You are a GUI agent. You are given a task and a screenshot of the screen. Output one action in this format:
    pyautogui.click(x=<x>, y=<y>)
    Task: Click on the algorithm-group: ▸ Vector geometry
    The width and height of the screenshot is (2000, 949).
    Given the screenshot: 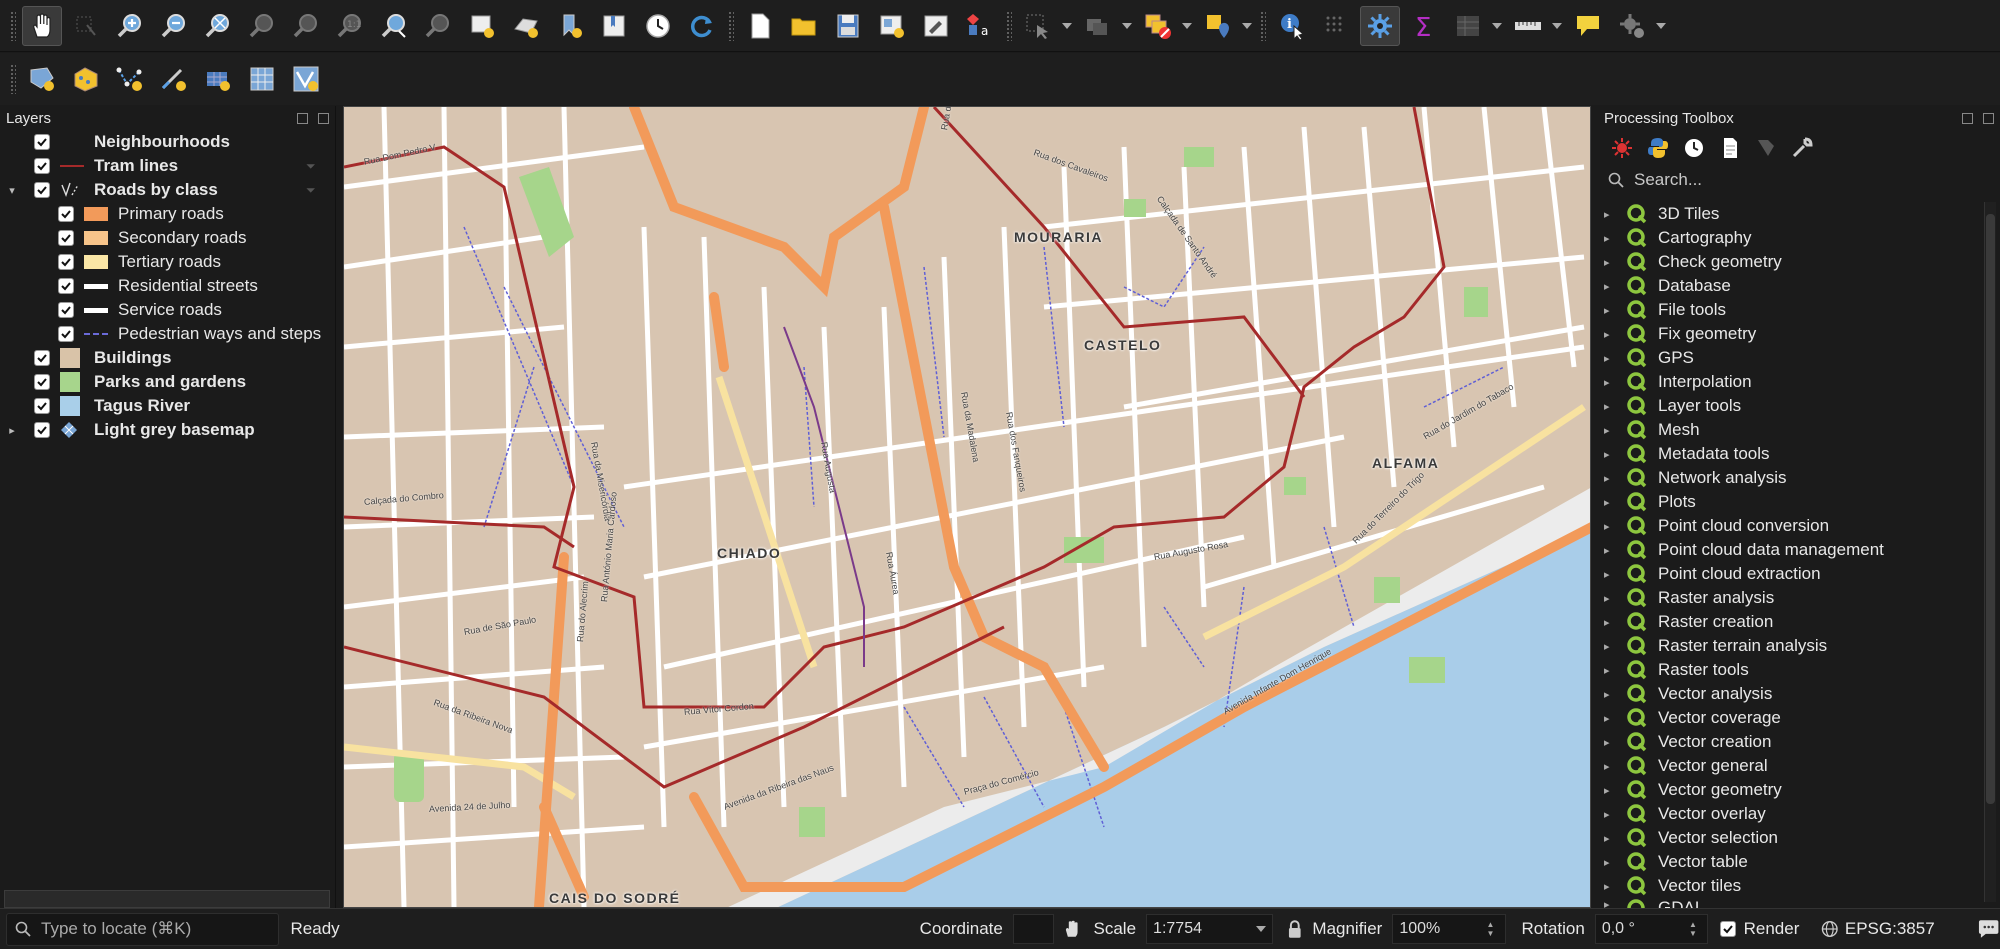 What is the action you would take?
    pyautogui.click(x=1693, y=790)
    